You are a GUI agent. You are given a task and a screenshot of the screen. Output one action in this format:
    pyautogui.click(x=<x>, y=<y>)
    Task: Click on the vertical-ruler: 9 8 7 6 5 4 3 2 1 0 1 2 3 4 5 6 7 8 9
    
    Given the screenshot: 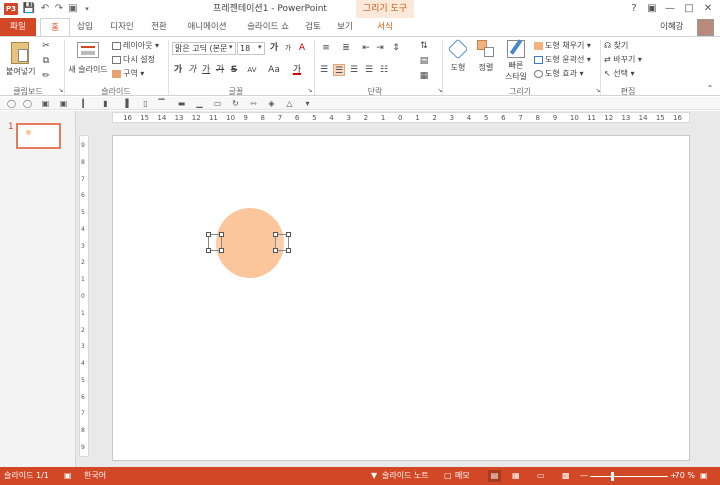 What is the action you would take?
    pyautogui.click(x=84, y=296)
    